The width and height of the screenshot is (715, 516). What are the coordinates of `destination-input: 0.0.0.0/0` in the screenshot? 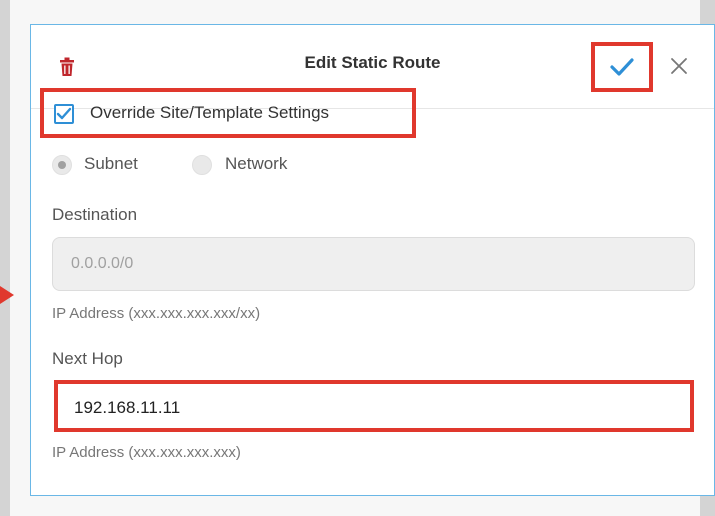 It's located at (373, 264).